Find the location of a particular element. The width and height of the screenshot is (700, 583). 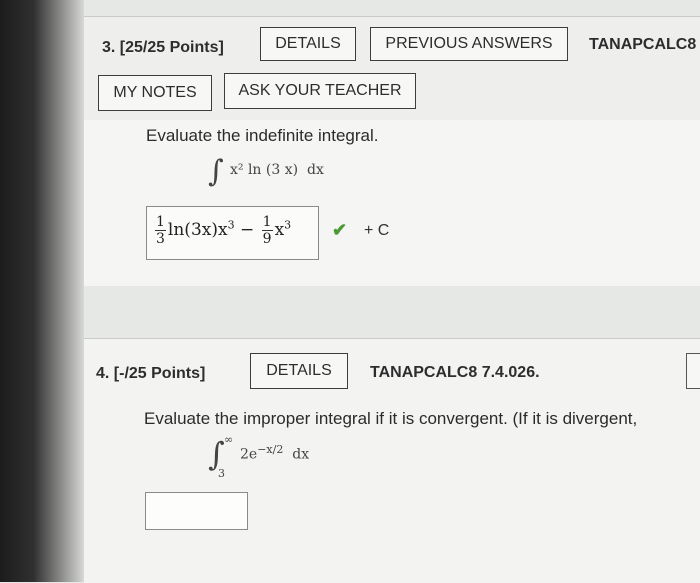

question-3-prompt: Evaluate the indefinite integral. is located at coordinates (262, 135).